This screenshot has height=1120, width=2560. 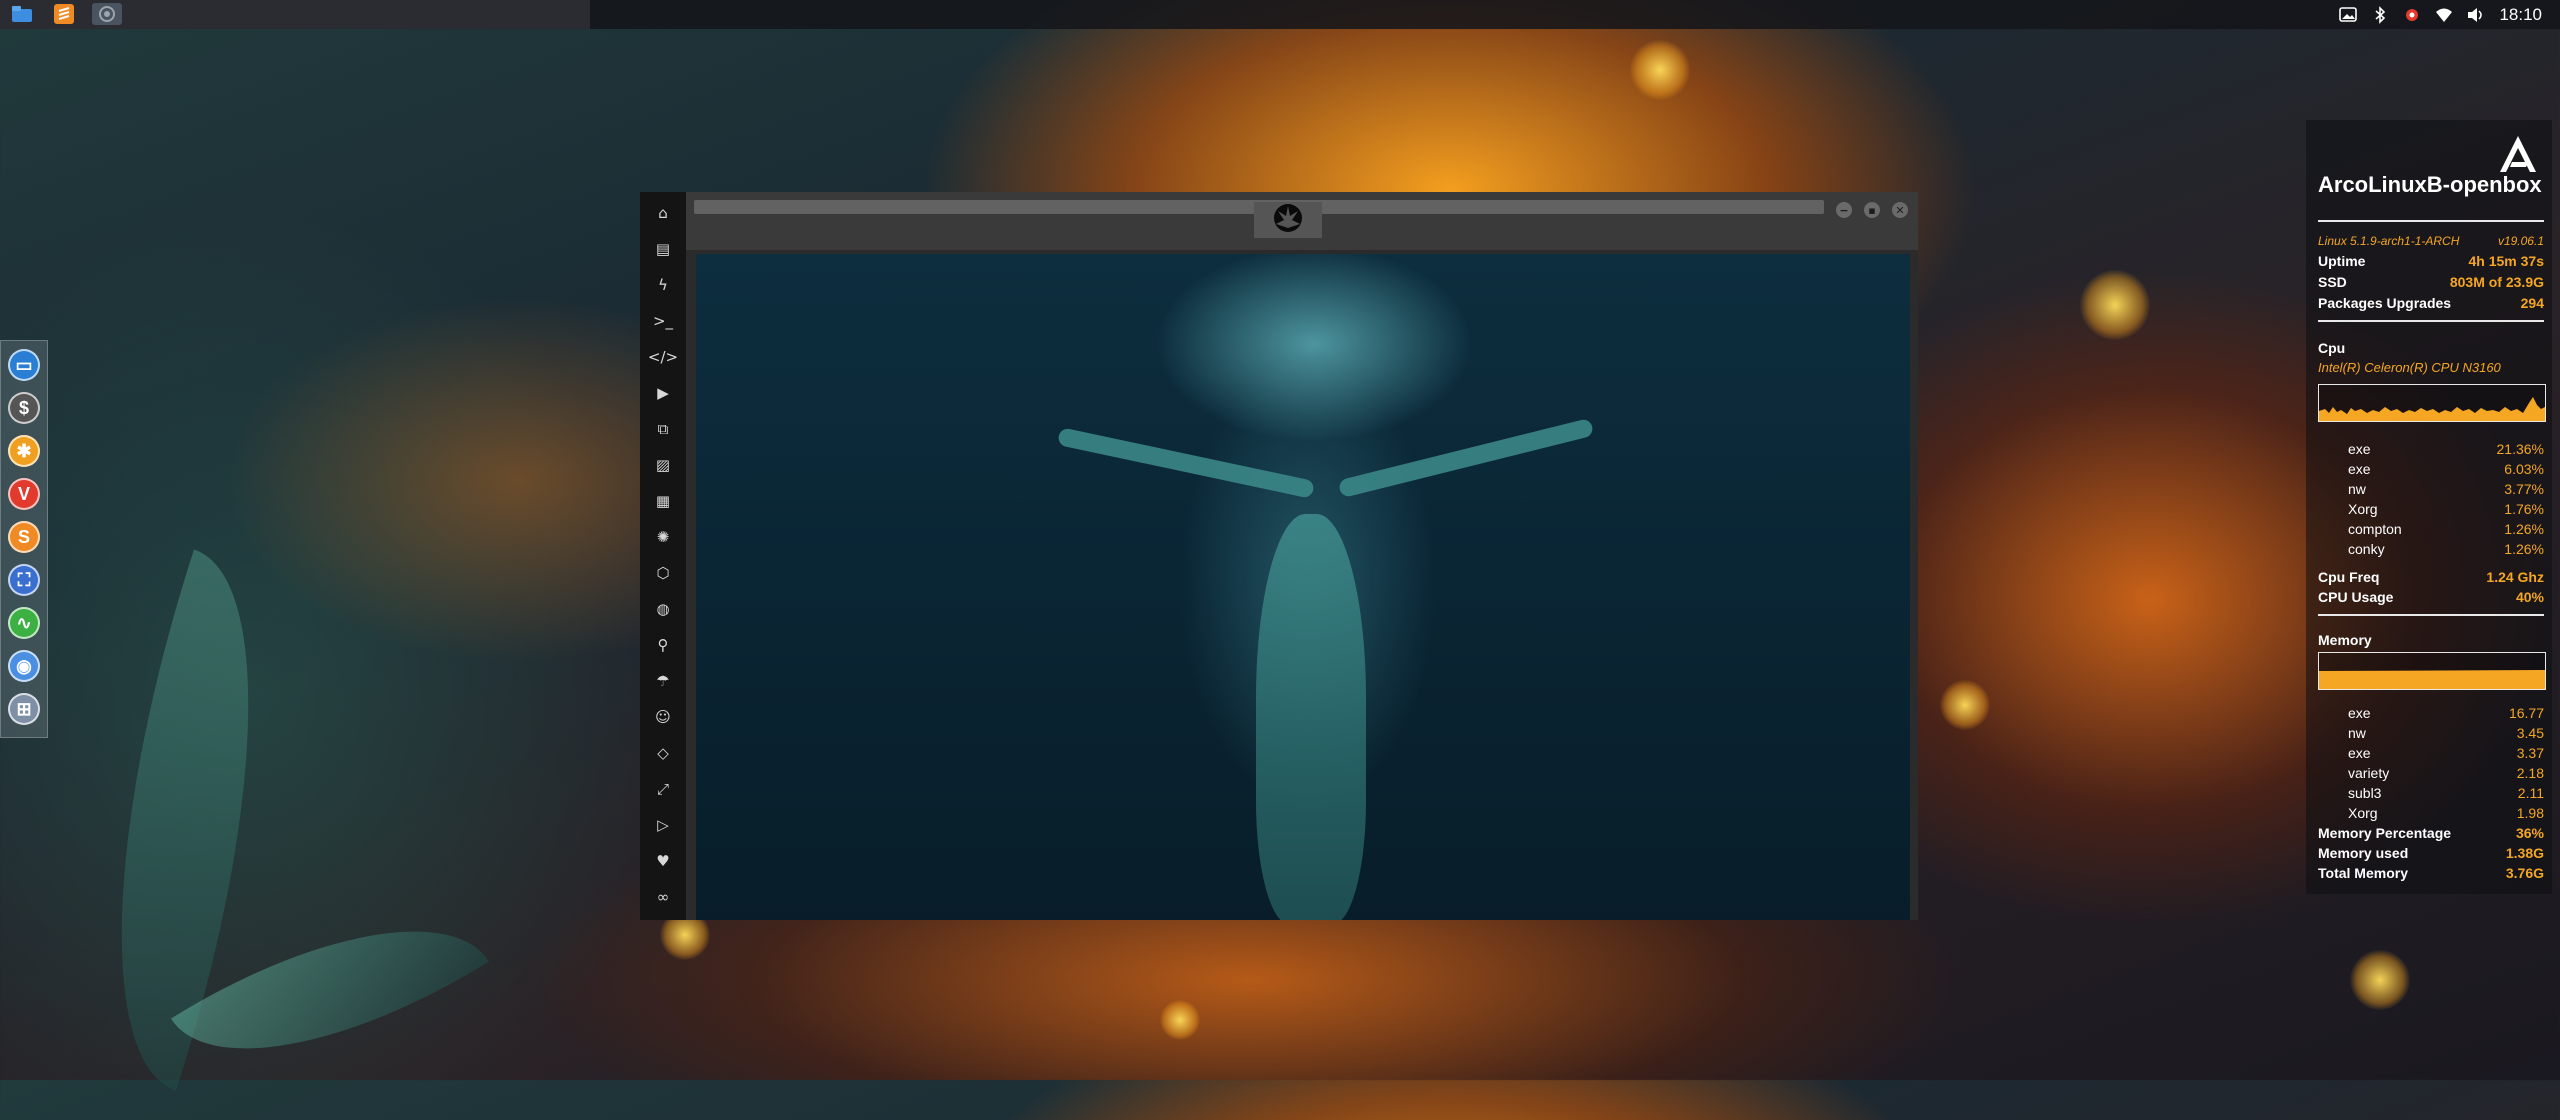 What do you see at coordinates (2363, 873) in the screenshot?
I see `total-memory-label: Total Memory` at bounding box center [2363, 873].